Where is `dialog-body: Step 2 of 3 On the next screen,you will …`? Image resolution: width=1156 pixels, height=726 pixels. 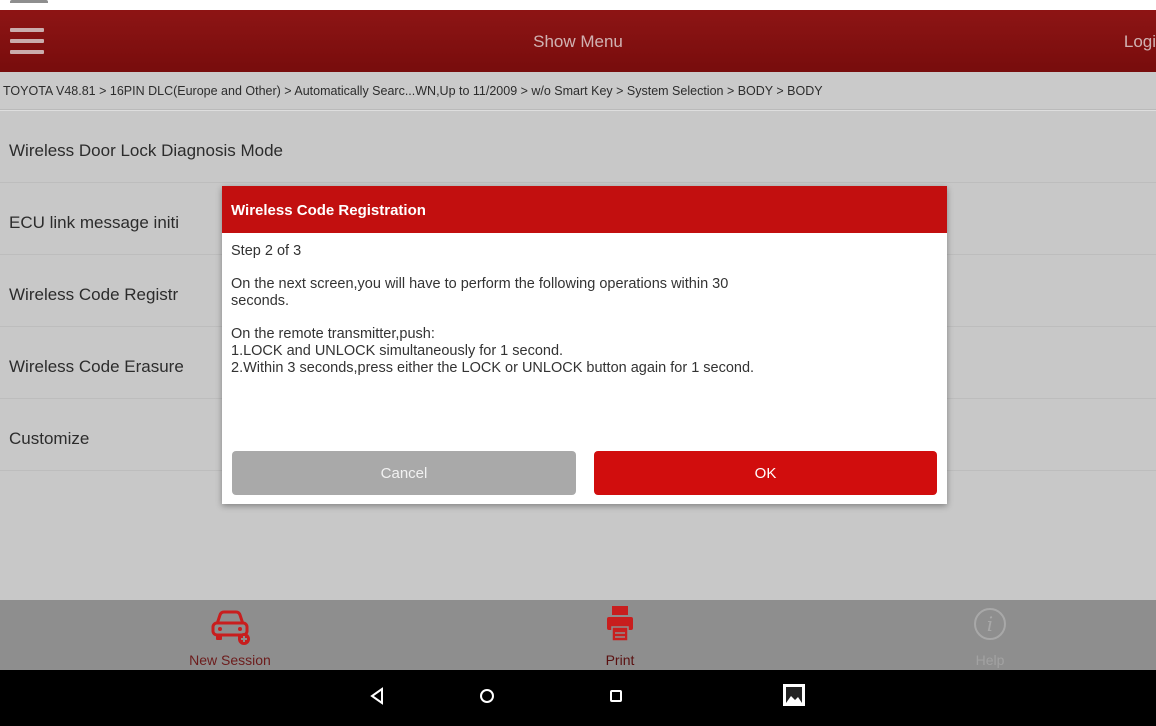 dialog-body: Step 2 of 3 On the next screen,you will … is located at coordinates (584, 305).